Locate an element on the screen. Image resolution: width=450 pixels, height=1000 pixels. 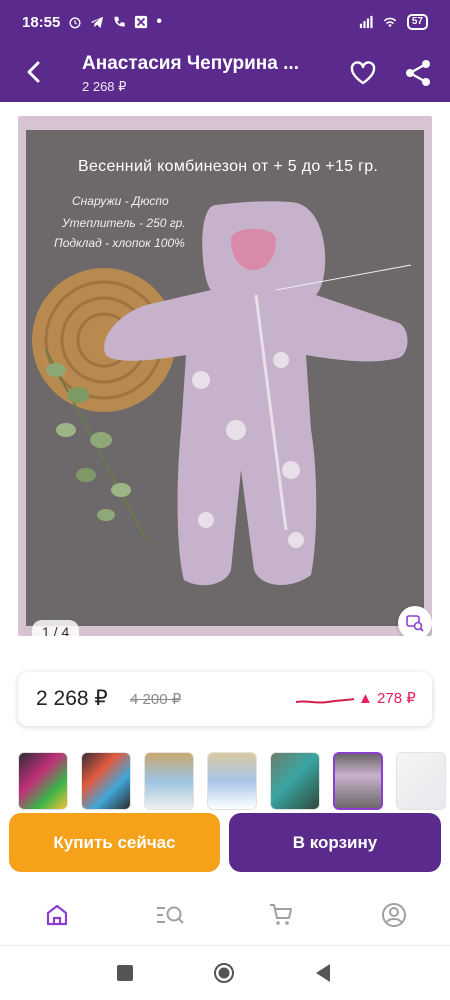
system-nav-bar is located at coordinates (225, 973).